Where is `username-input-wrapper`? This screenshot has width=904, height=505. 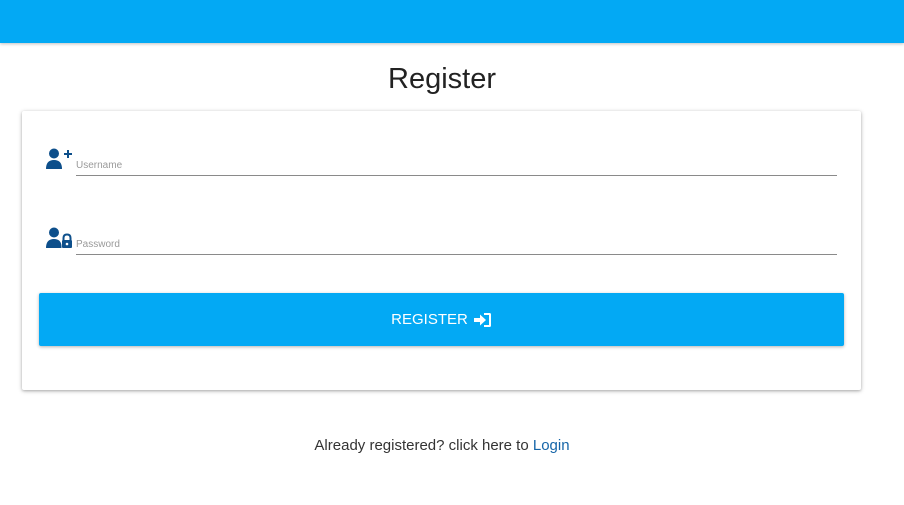 username-input-wrapper is located at coordinates (456, 165).